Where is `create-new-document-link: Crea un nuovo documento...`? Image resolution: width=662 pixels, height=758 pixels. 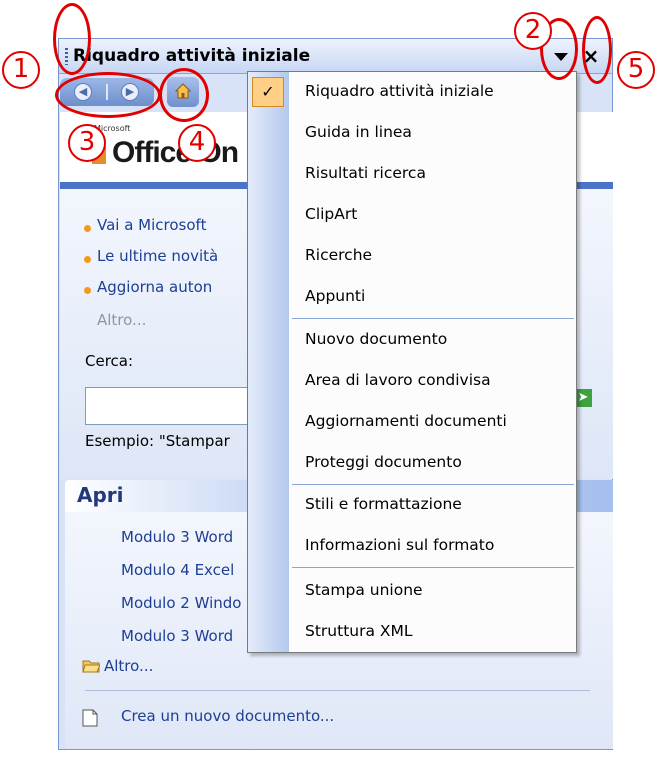
create-new-document-link: Crea un nuovo documento... is located at coordinates (227, 716).